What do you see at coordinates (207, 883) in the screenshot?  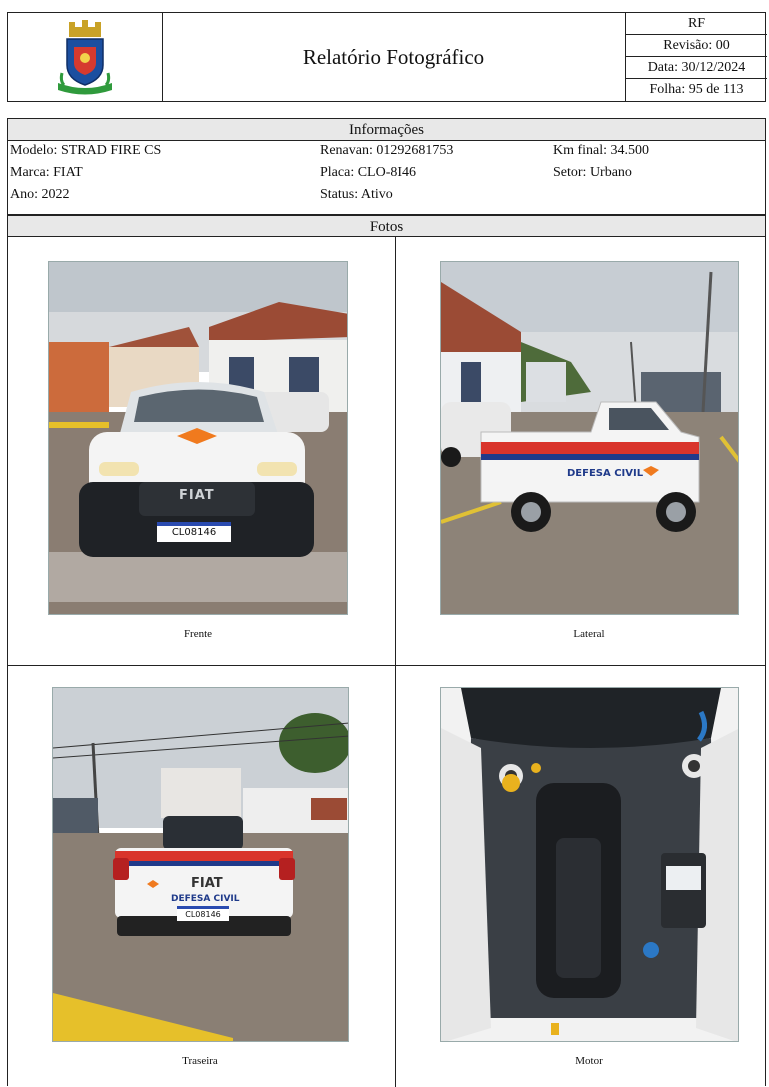 I see `rear-brand-badge: FIAT` at bounding box center [207, 883].